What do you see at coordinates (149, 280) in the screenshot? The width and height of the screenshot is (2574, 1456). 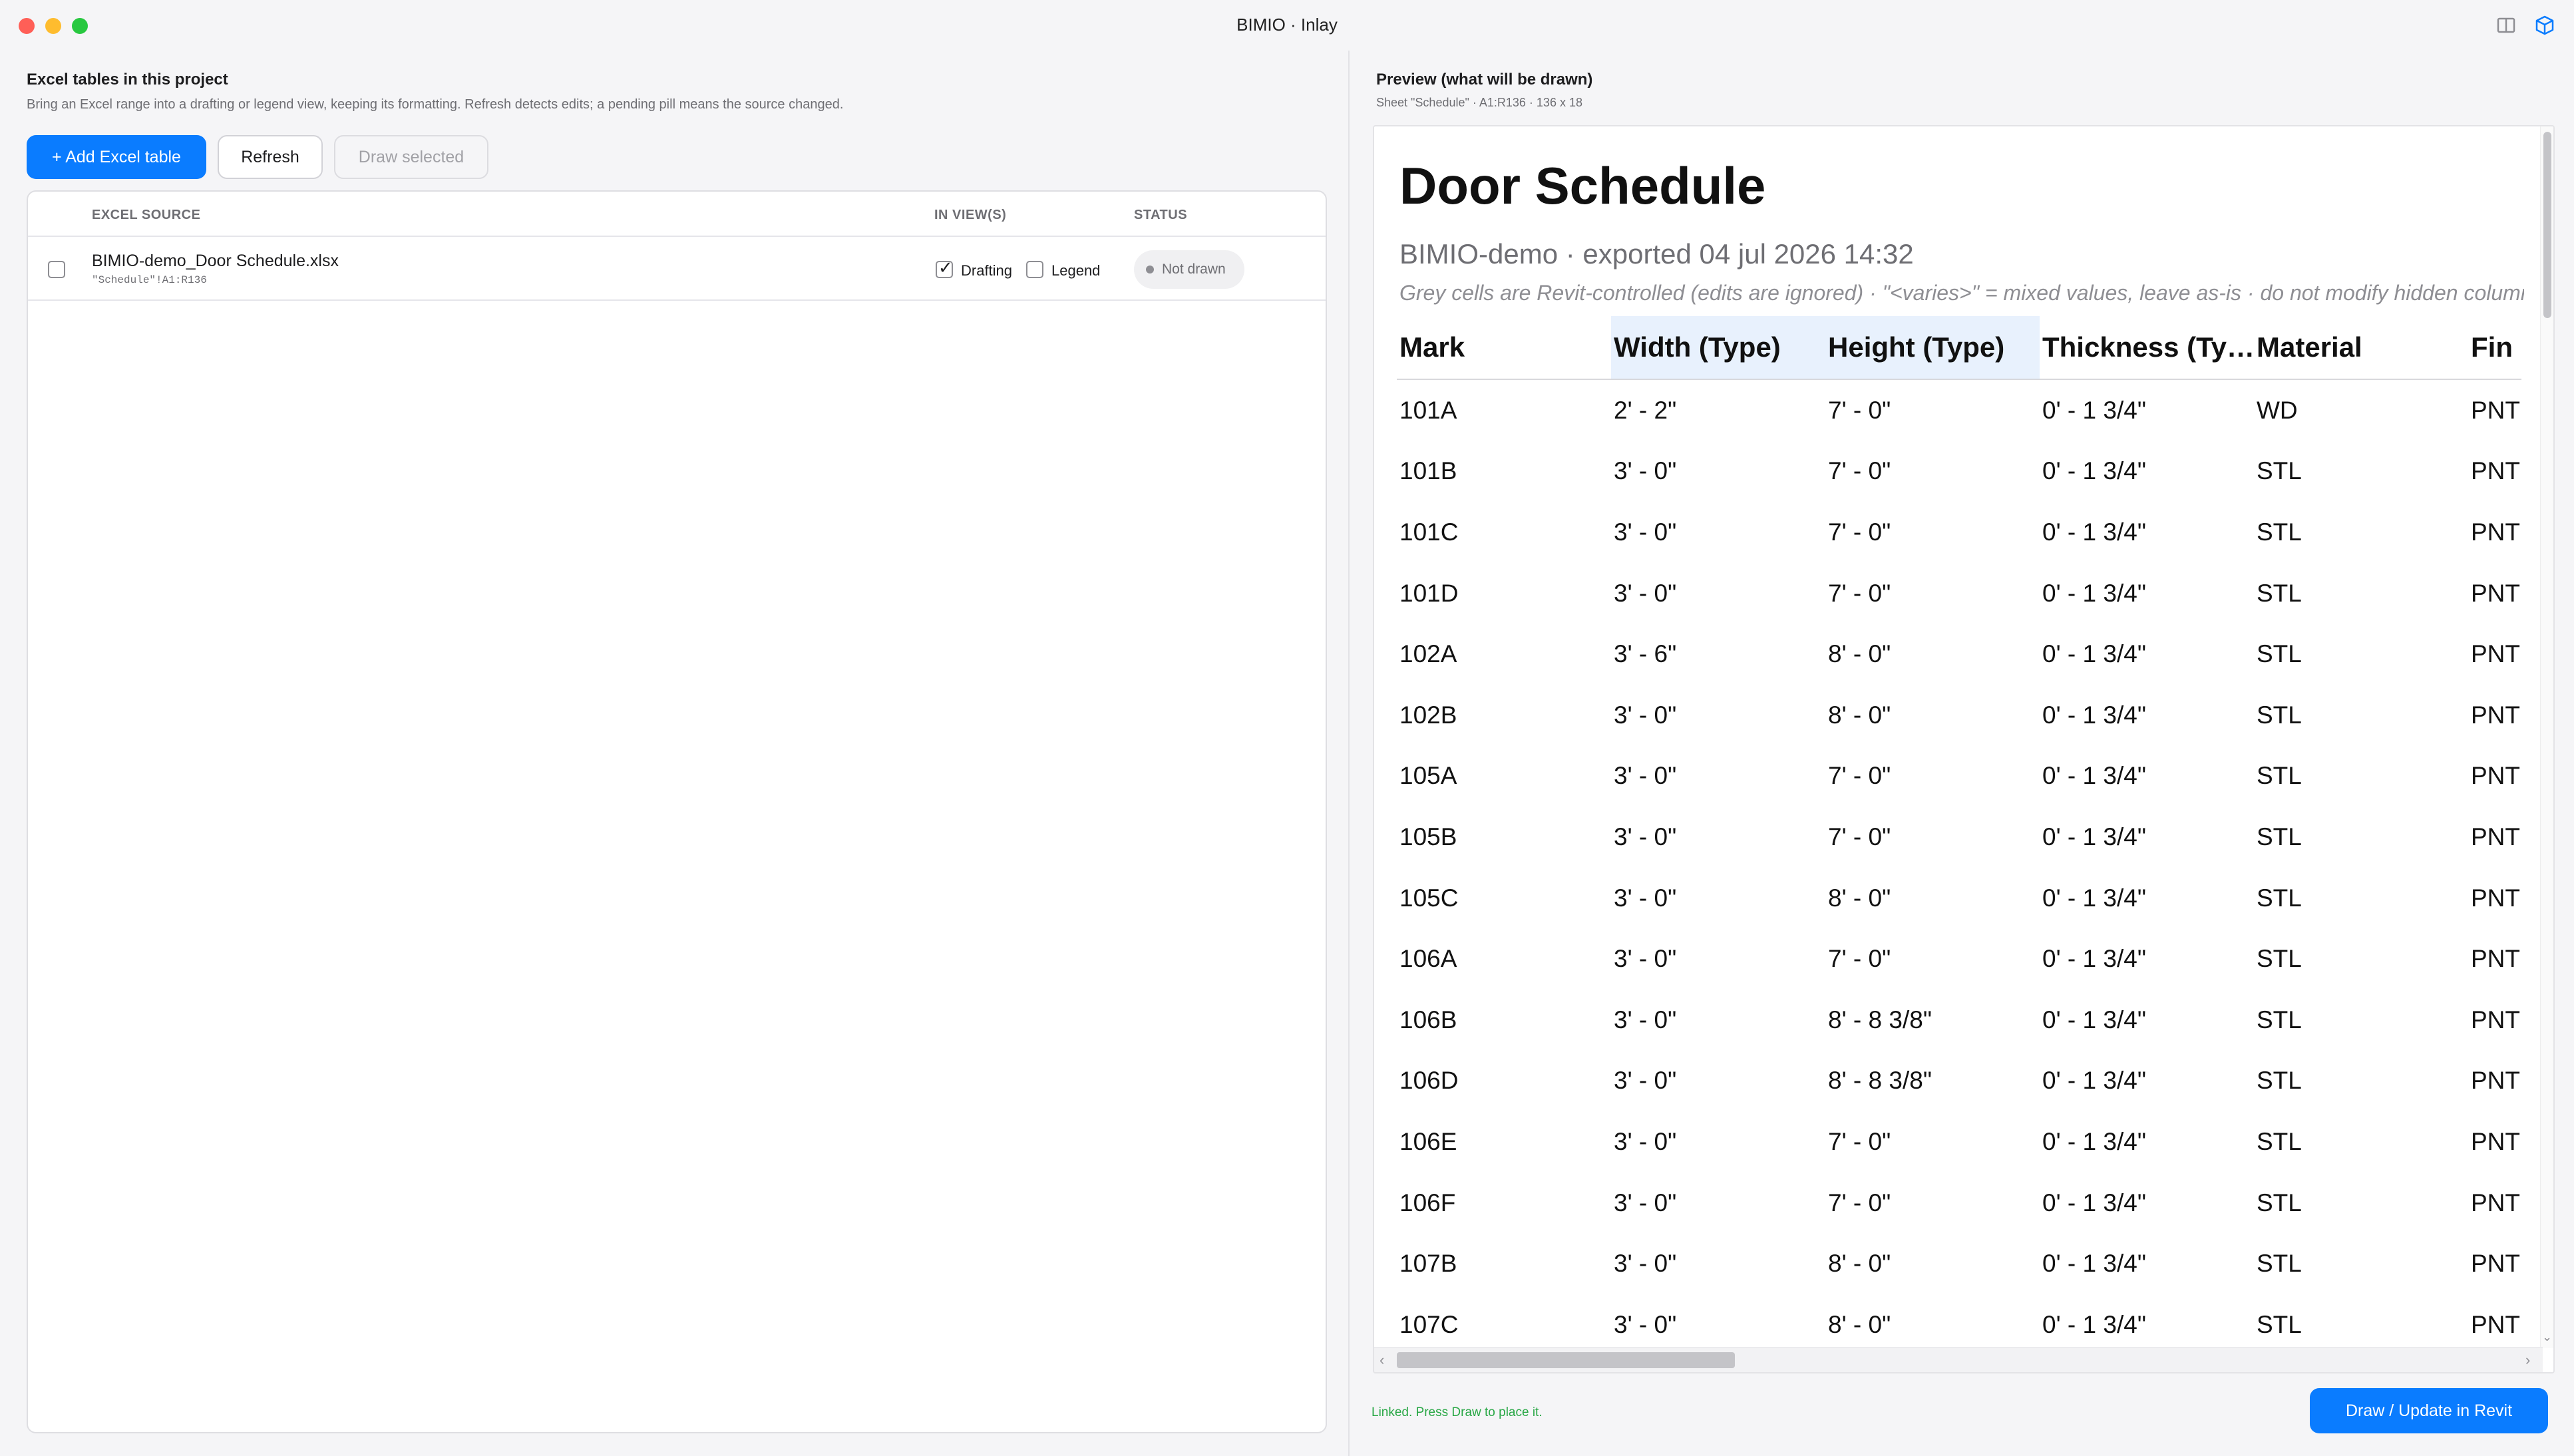 I see `source-range: "Schedule"!A1:R136` at bounding box center [149, 280].